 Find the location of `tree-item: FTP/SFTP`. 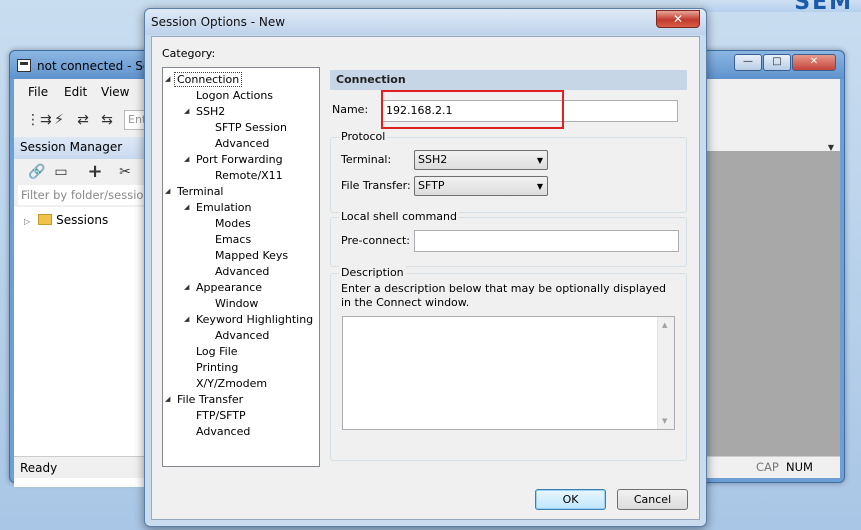

tree-item: FTP/SFTP is located at coordinates (221, 415).